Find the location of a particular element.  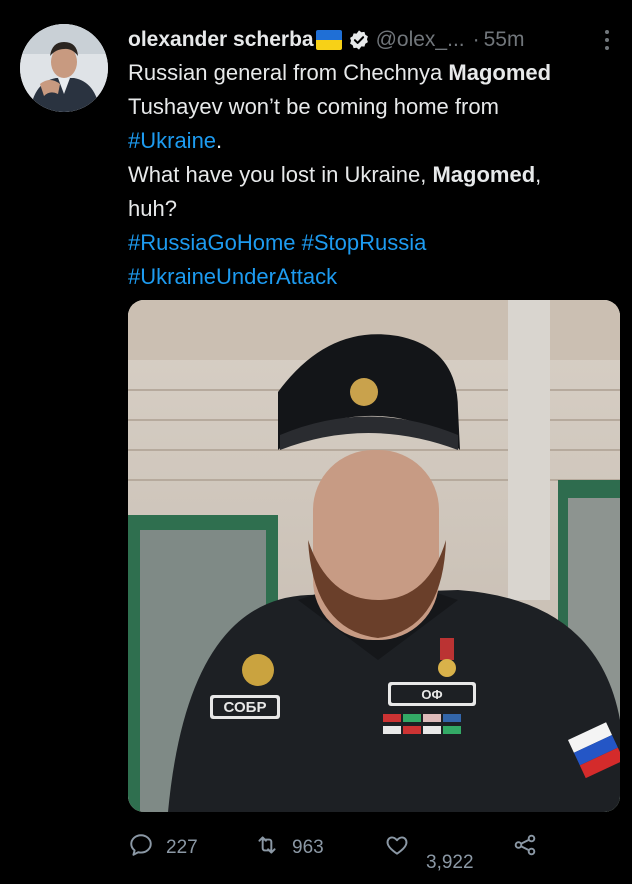

share-icon is located at coordinates (525, 848).